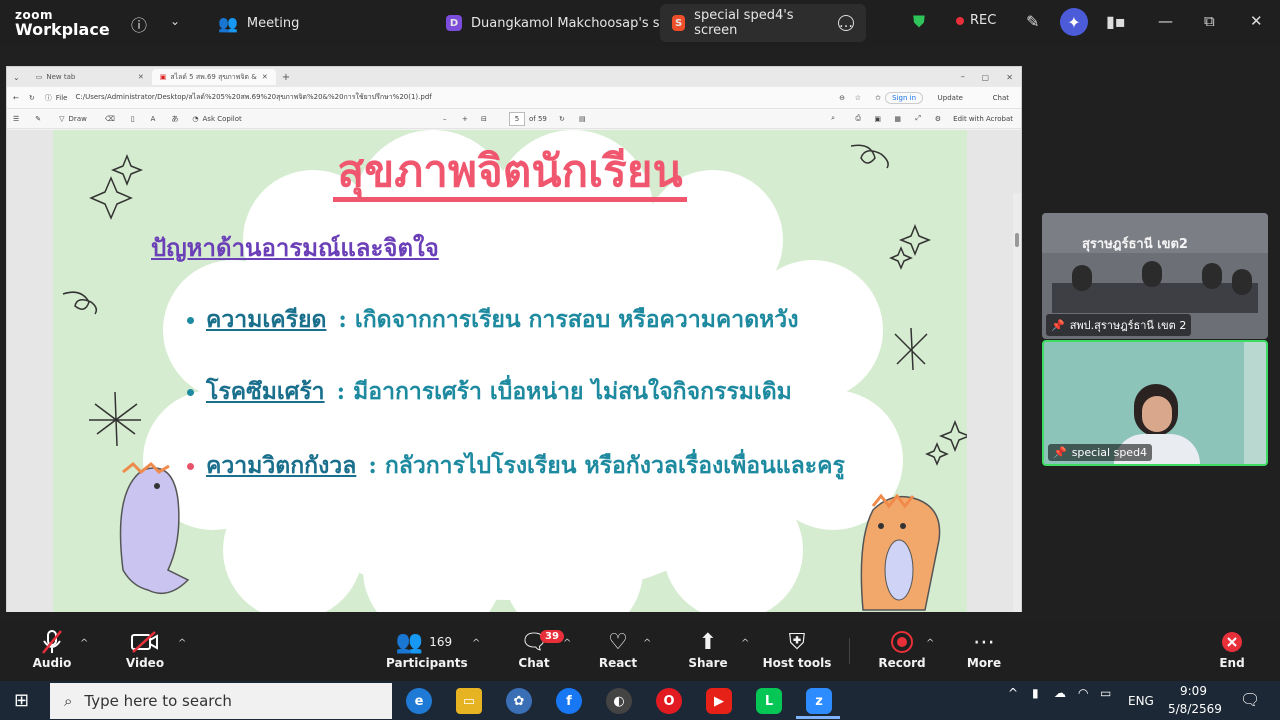 This screenshot has height=720, width=1280. Describe the element at coordinates (1105, 693) in the screenshot. I see `battery-icon: ▭` at that location.